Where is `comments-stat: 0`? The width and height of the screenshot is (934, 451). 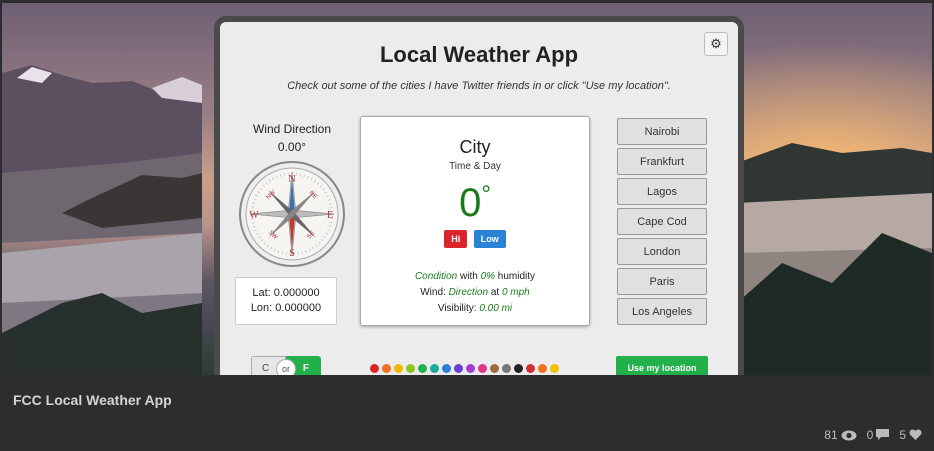 comments-stat: 0 is located at coordinates (878, 435).